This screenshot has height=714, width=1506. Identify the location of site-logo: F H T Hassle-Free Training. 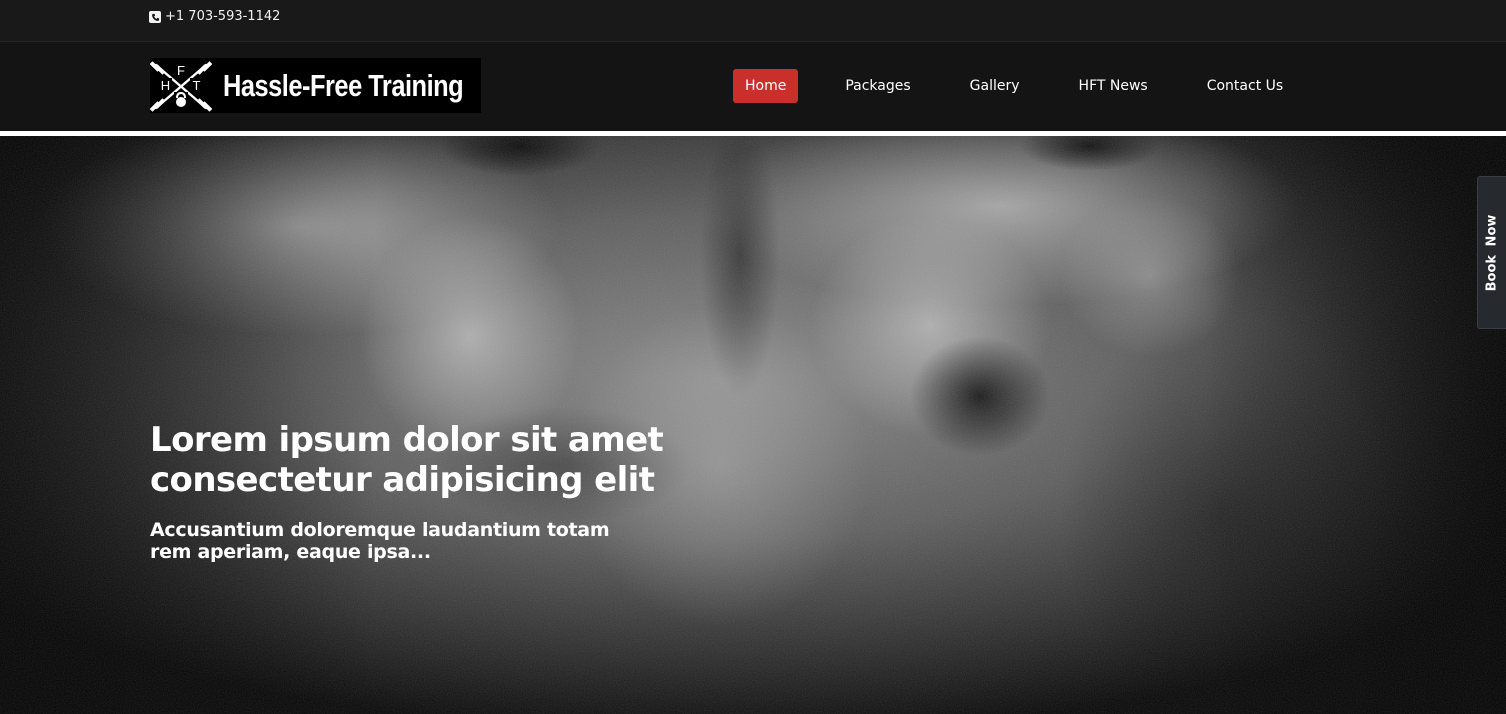
(315, 85).